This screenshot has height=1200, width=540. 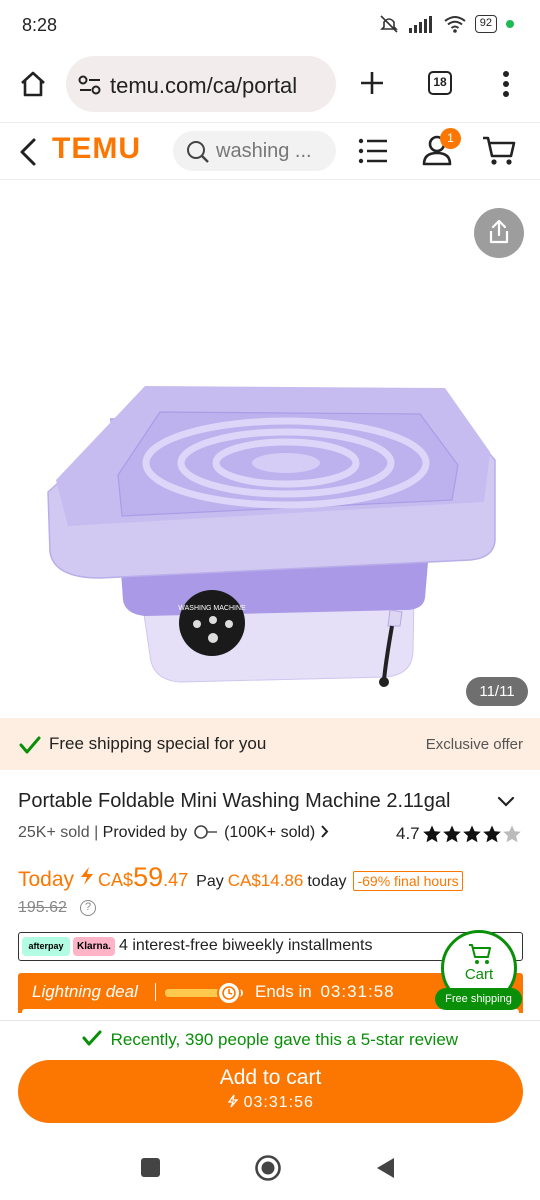 What do you see at coordinates (94, 946) in the screenshot?
I see `klarna-logo: Klarna.` at bounding box center [94, 946].